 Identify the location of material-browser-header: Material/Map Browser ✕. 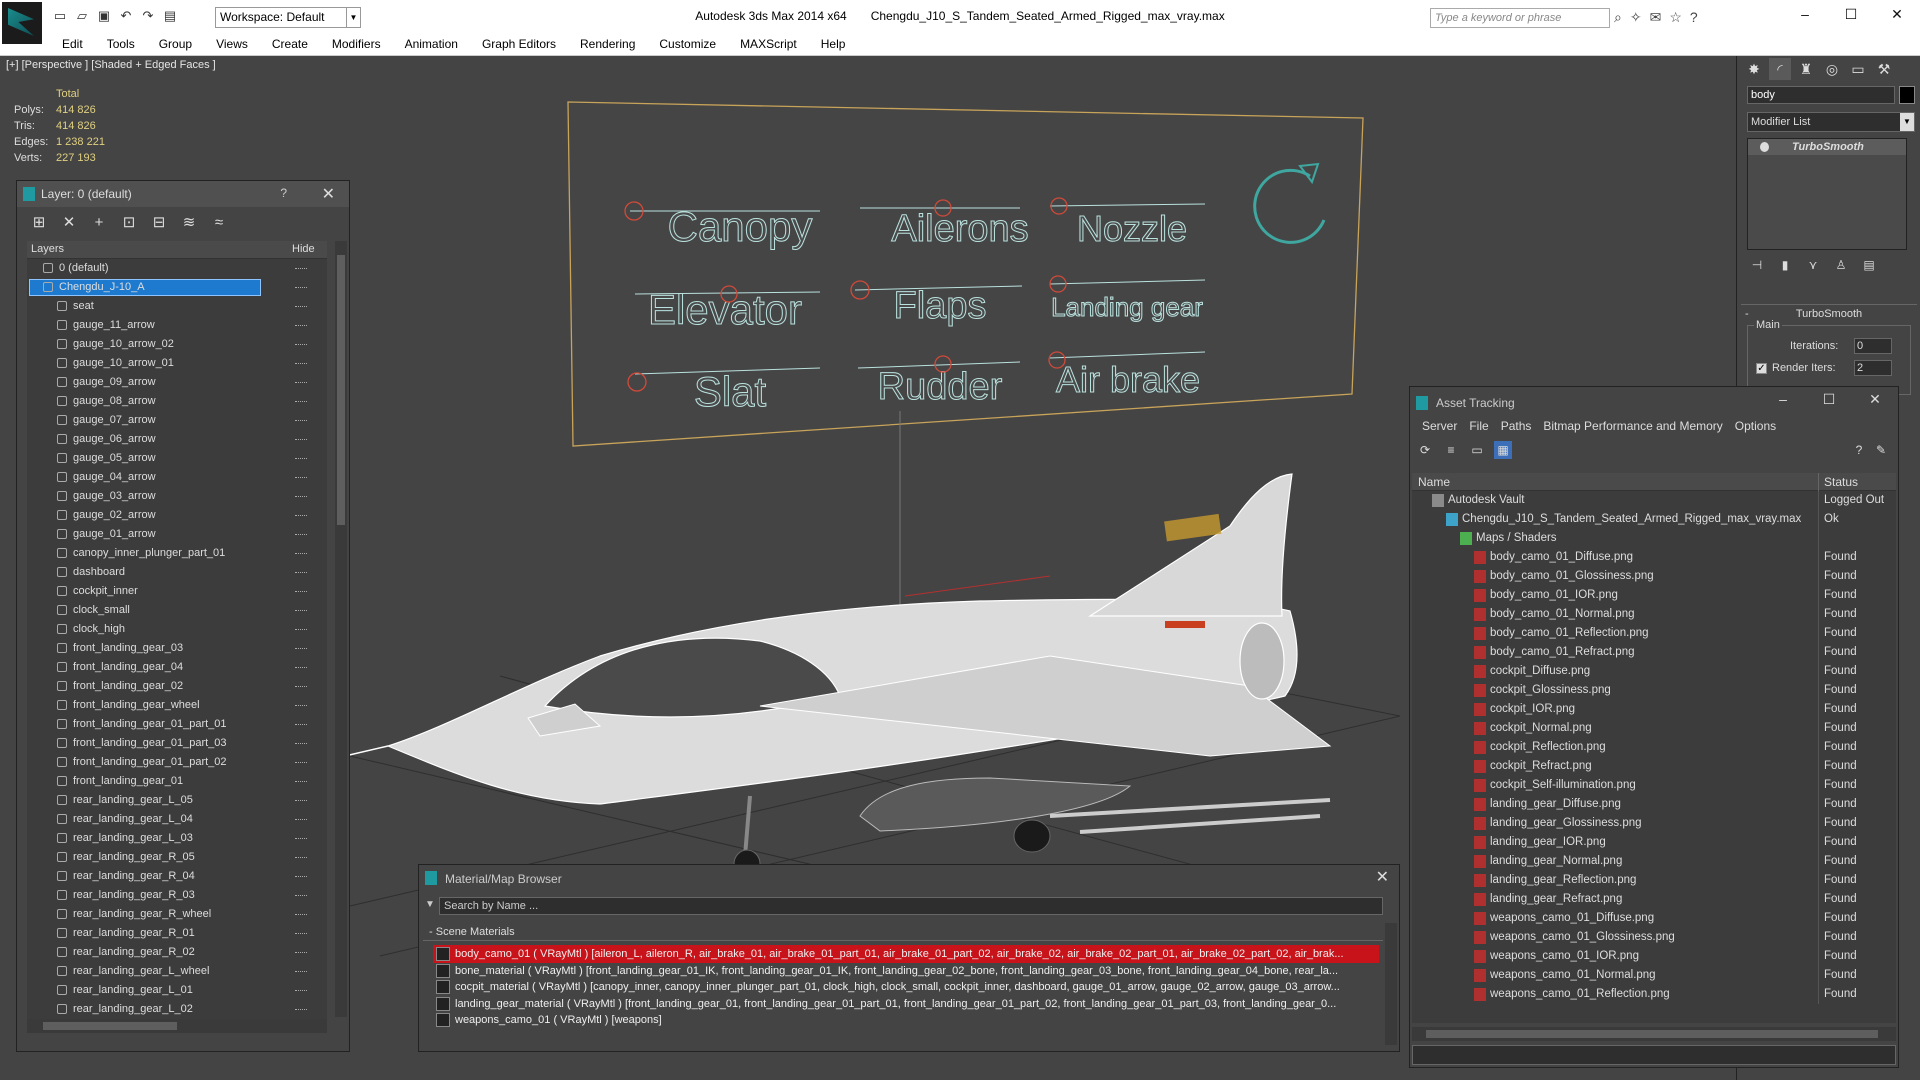
(909, 878).